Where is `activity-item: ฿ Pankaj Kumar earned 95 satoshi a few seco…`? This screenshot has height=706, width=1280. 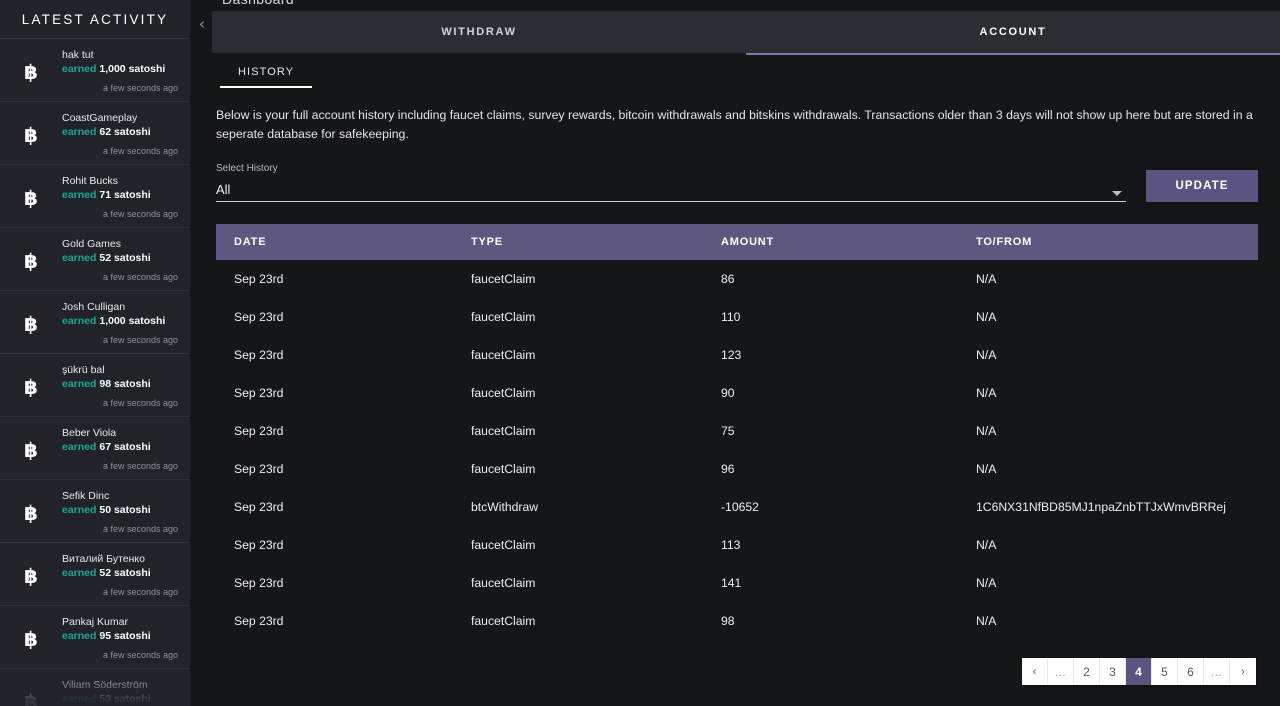 activity-item: ฿ Pankaj Kumar earned 95 satoshi a few seco… is located at coordinates (95, 636).